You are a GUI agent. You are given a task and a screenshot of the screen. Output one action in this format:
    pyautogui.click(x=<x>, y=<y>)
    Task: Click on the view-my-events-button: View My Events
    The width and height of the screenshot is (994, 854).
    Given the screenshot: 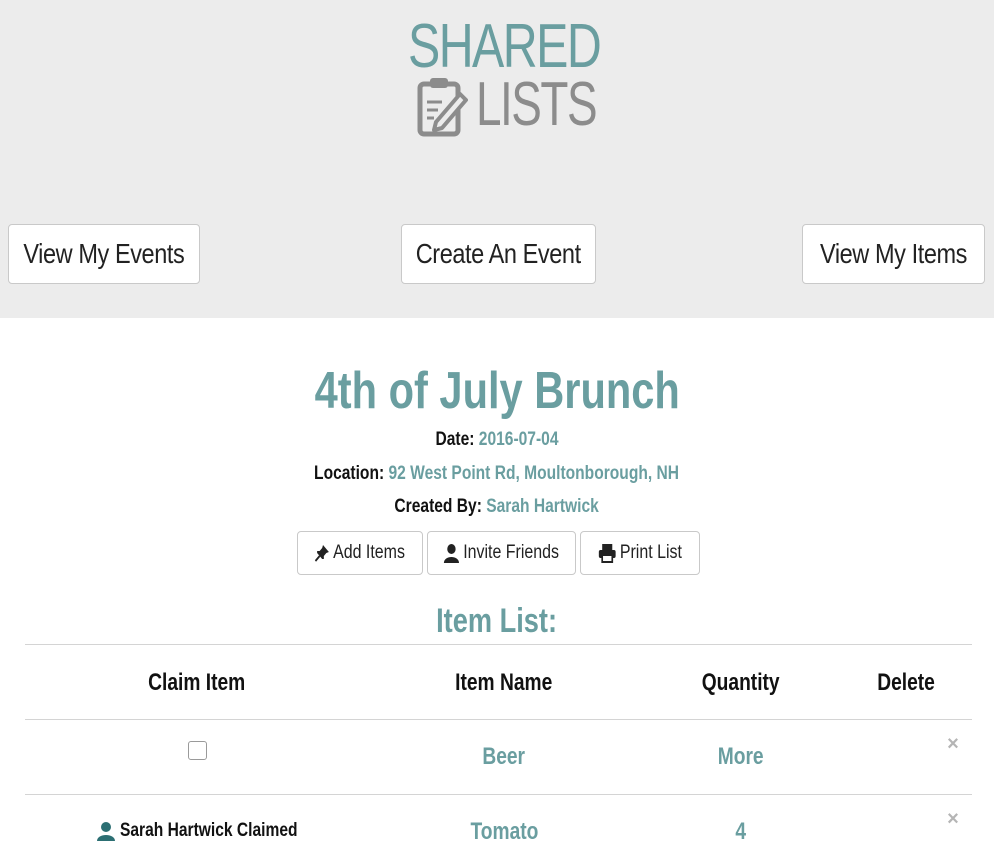 What is the action you would take?
    pyautogui.click(x=104, y=254)
    